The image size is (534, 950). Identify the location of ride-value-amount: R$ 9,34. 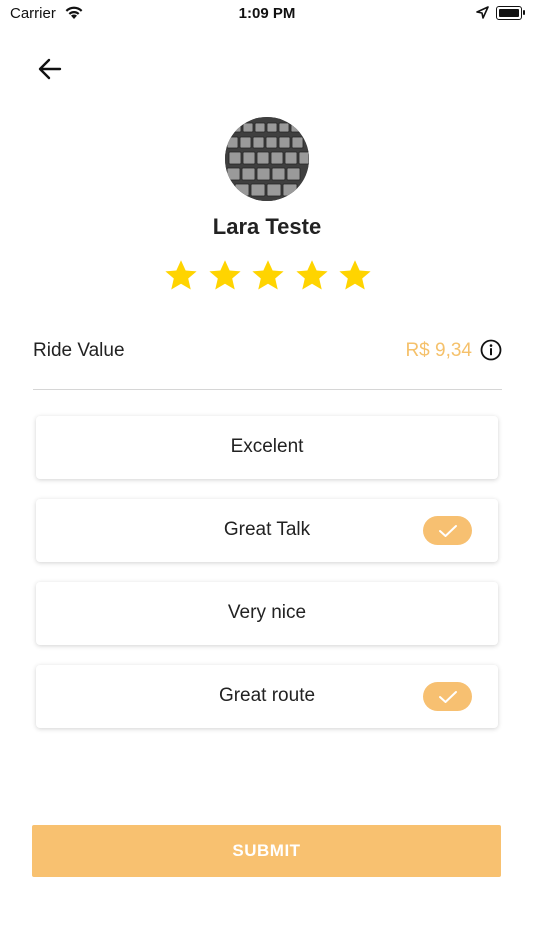
(438, 350).